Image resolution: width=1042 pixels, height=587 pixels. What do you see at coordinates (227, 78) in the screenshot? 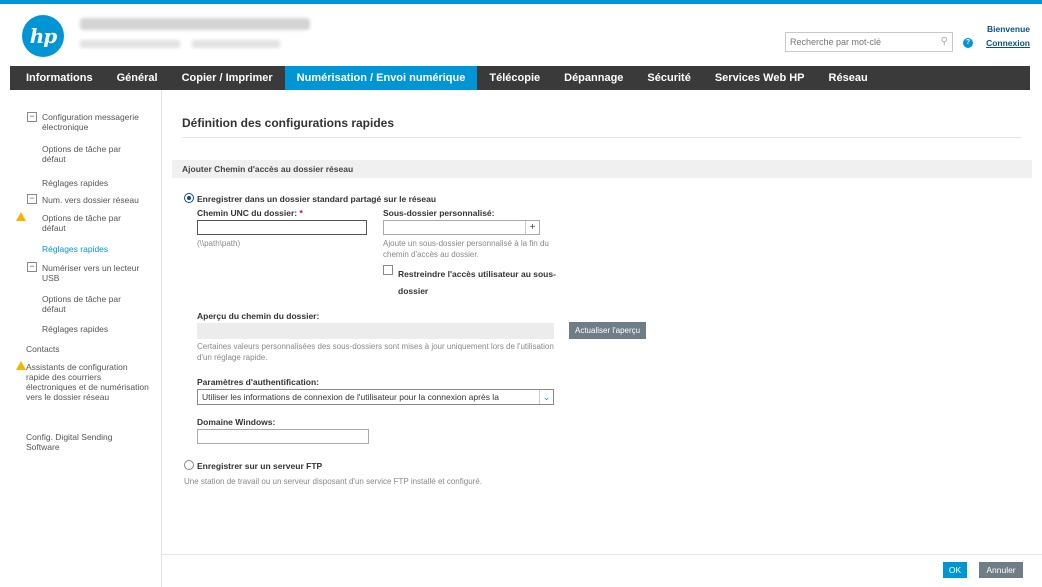
I see `tab-copy-print: Copier / Imprimer` at bounding box center [227, 78].